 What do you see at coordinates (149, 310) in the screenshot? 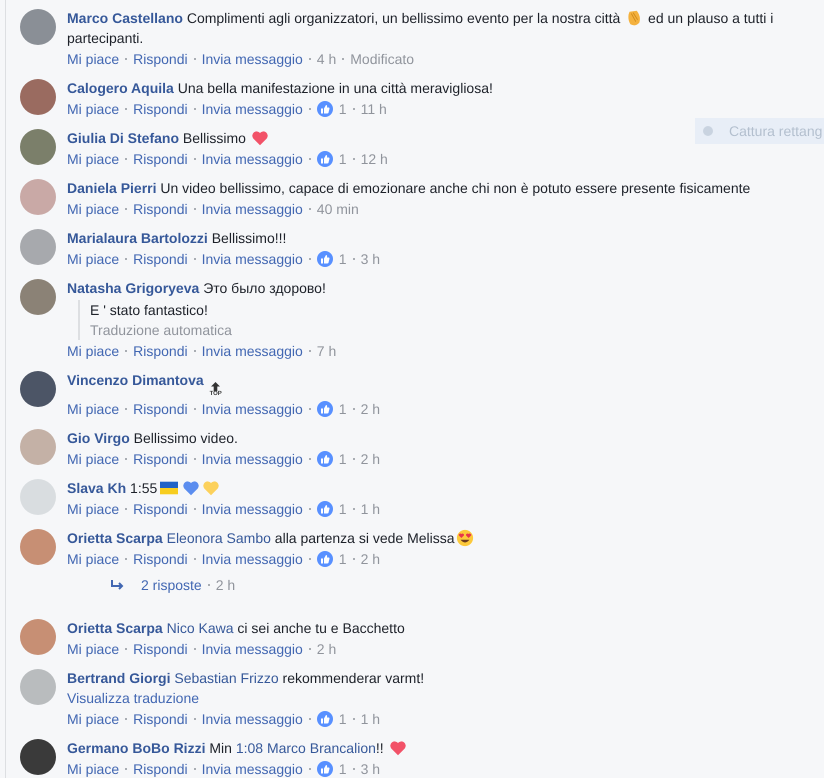
I see `translated-text: E ' stato fantastico!` at bounding box center [149, 310].